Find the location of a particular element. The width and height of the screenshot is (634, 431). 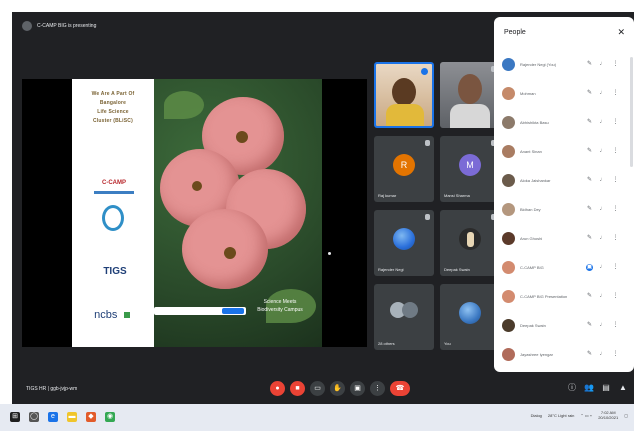

activities-icon: ▲ is located at coordinates (623, 388).